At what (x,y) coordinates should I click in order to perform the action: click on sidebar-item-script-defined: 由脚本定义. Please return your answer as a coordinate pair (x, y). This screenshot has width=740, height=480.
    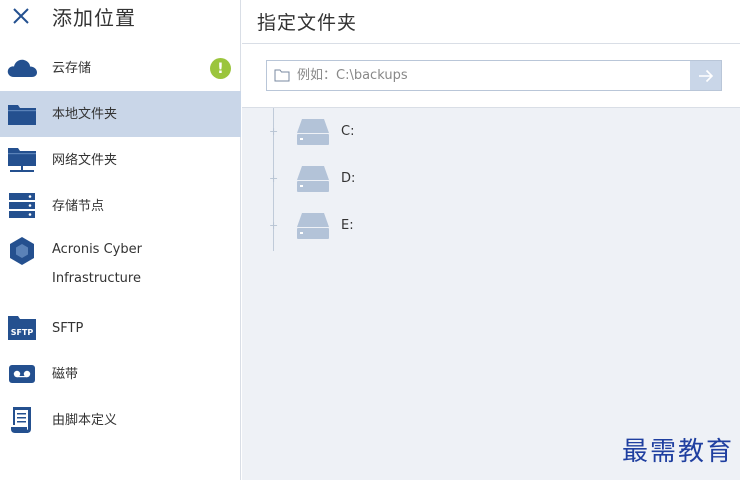
    Looking at the image, I should click on (120, 420).